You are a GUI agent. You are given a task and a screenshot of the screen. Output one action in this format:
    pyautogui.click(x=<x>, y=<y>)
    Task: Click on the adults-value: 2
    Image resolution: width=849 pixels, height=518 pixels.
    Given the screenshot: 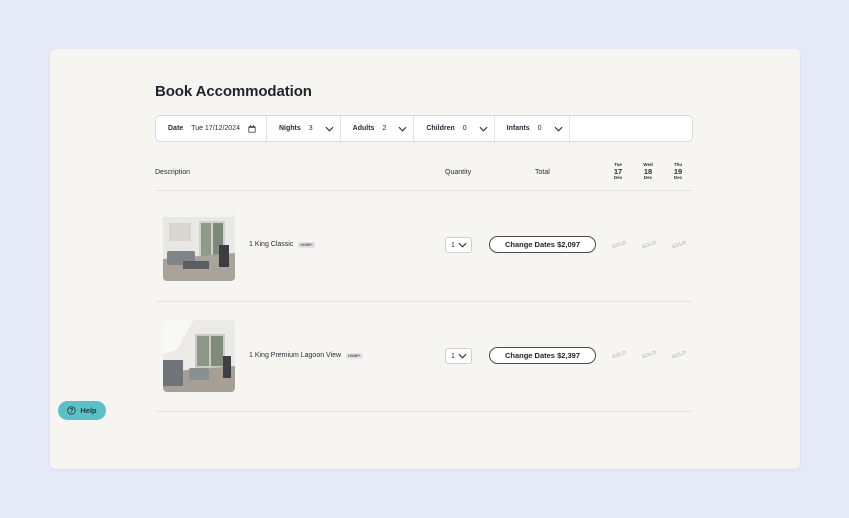 What is the action you would take?
    pyautogui.click(x=384, y=128)
    